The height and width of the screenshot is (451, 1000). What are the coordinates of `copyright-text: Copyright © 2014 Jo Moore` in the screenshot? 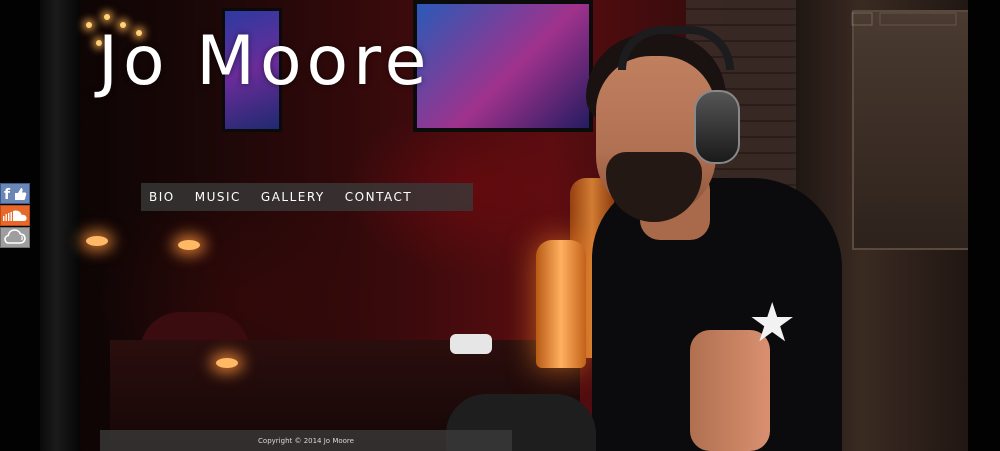 It's located at (306, 440).